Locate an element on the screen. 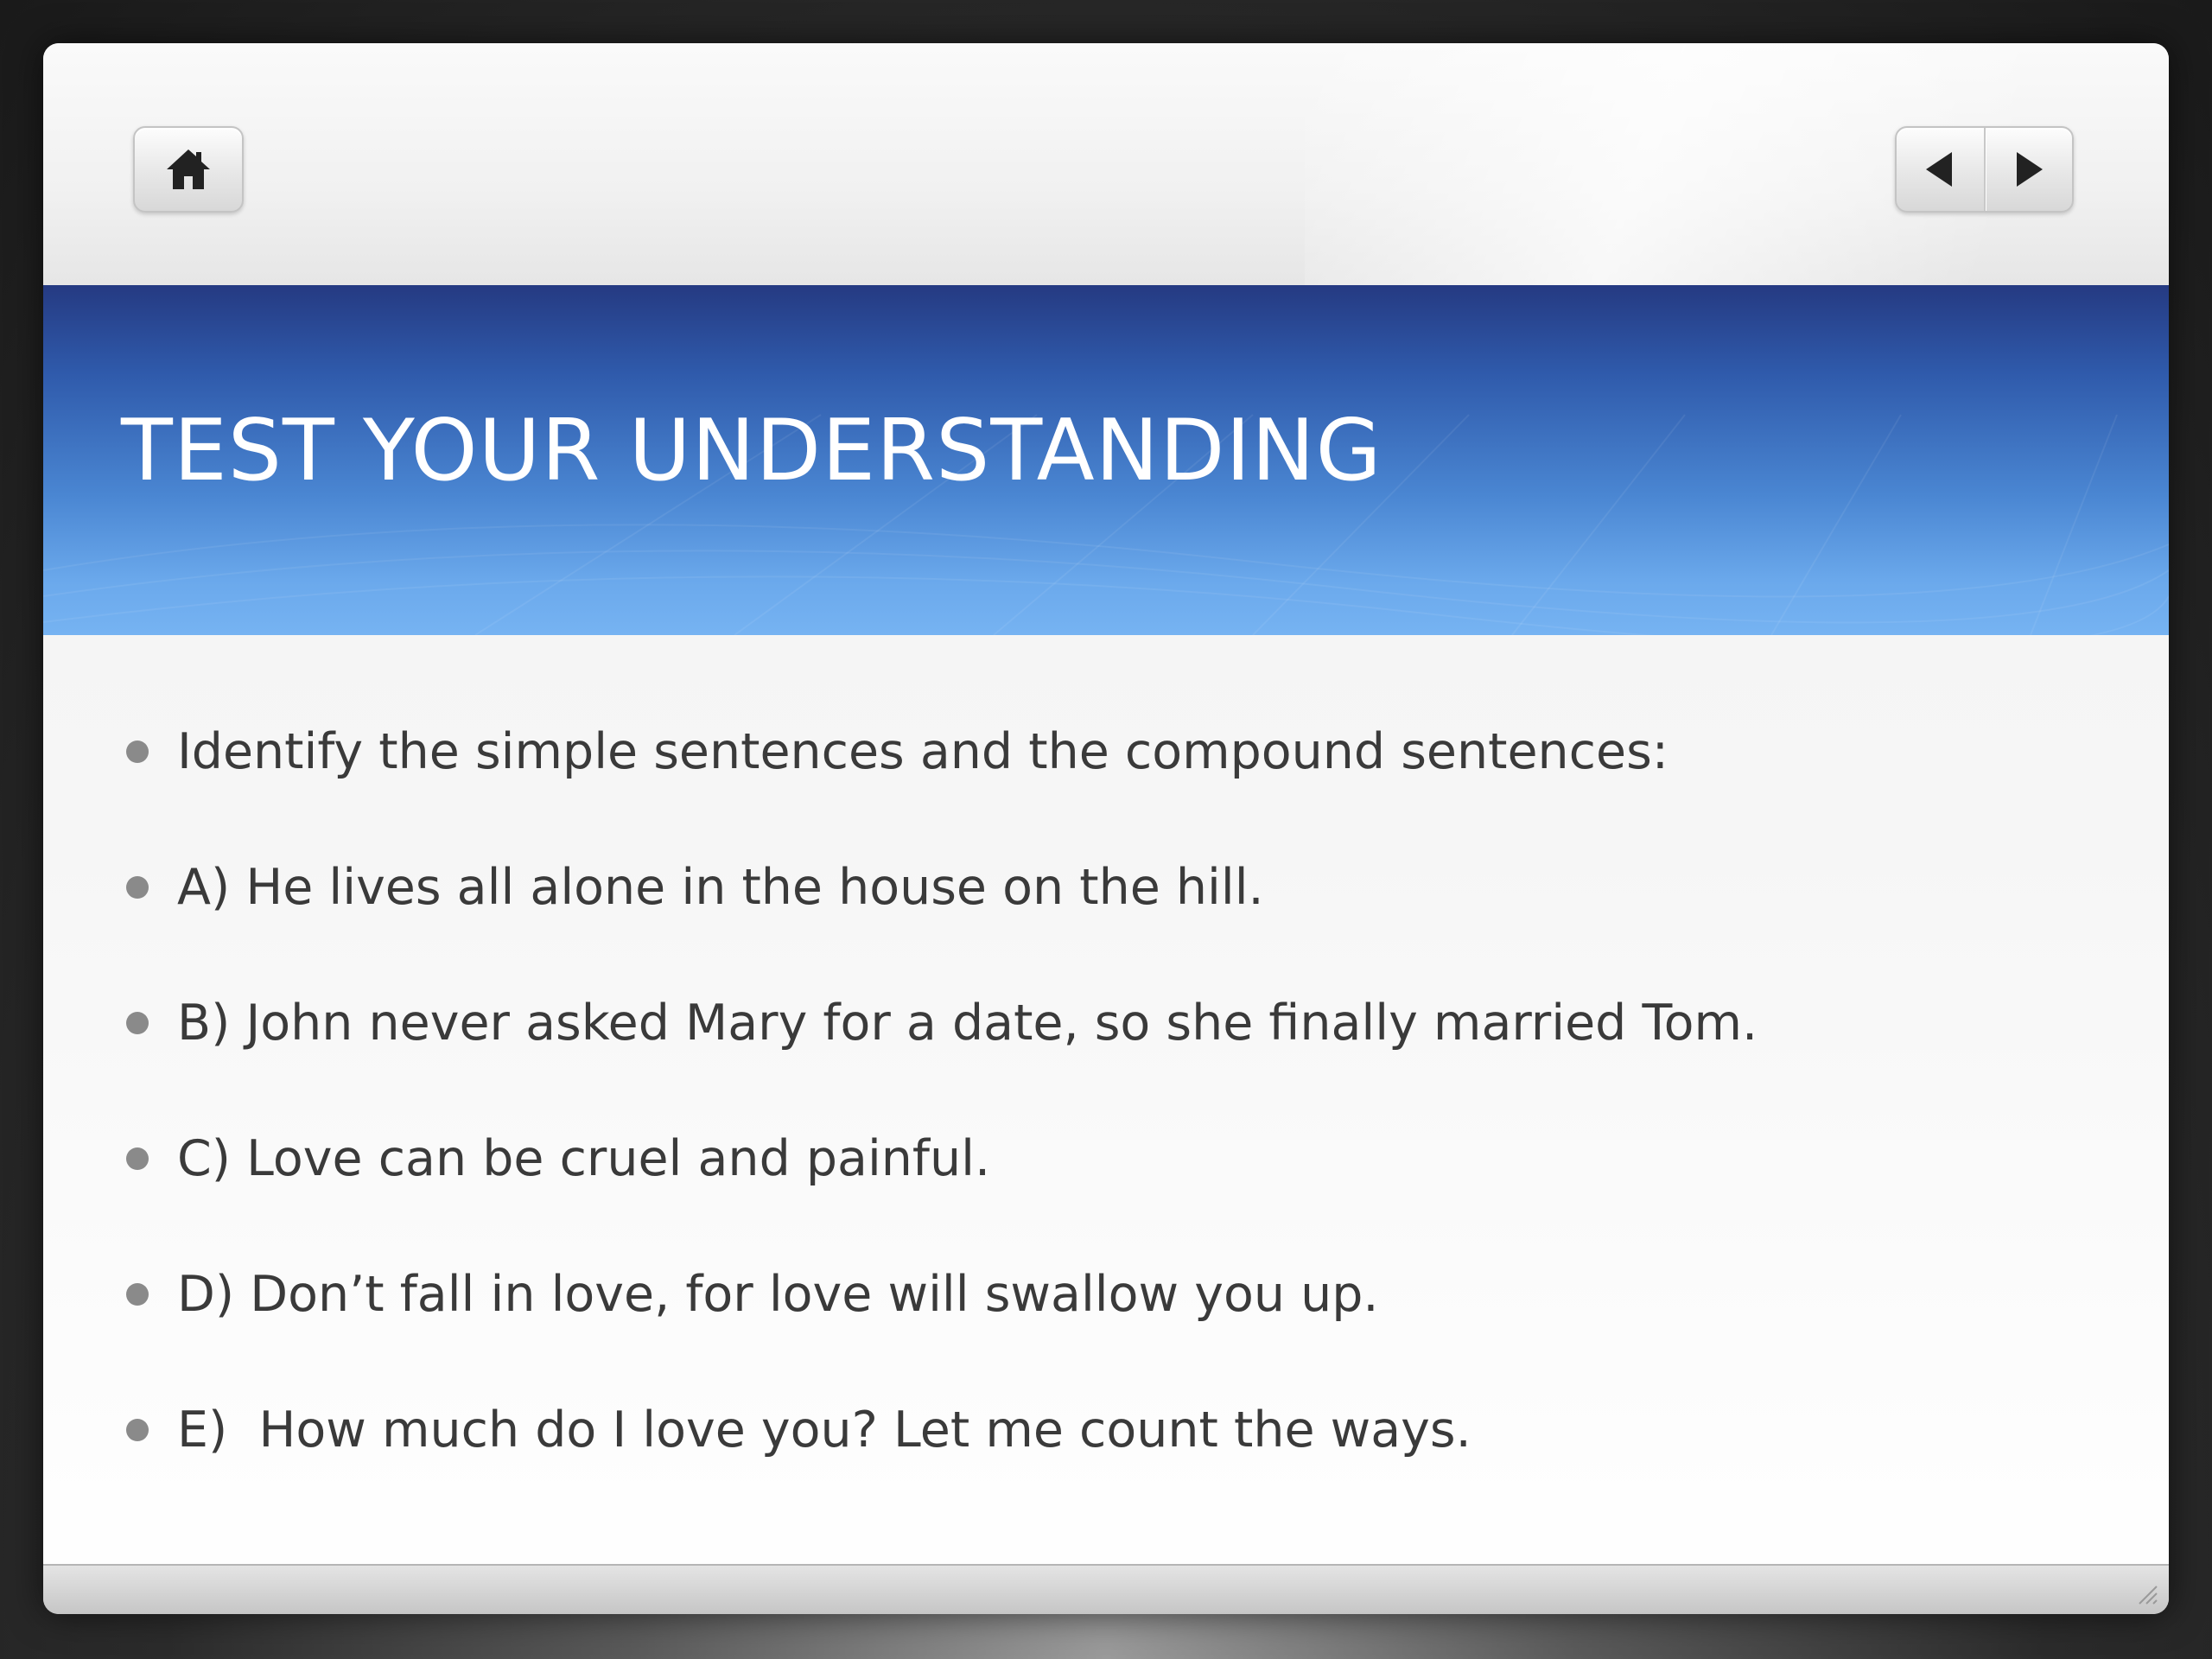 Image resolution: width=2212 pixels, height=1659 pixels. slide-title: TEST YOUR UNDERSTANDING is located at coordinates (751, 451).